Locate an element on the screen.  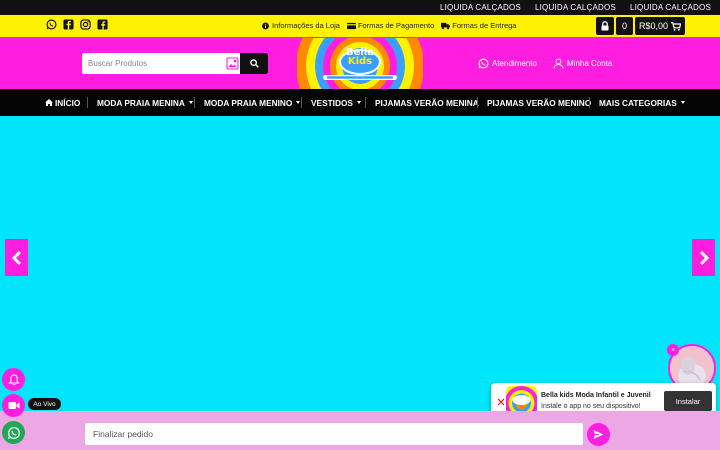
search-input is located at coordinates (152, 63).